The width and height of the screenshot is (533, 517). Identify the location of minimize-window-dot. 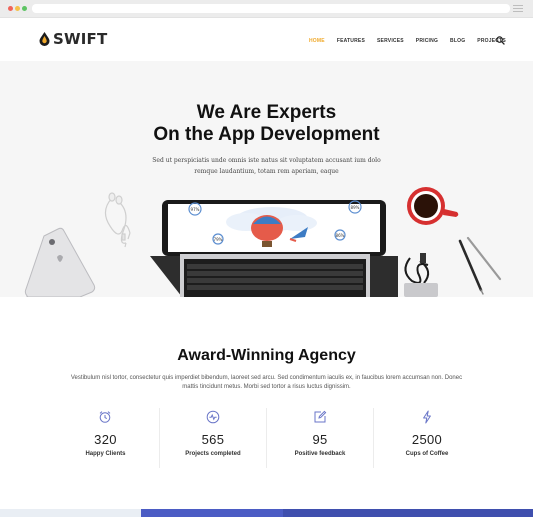
(17, 8).